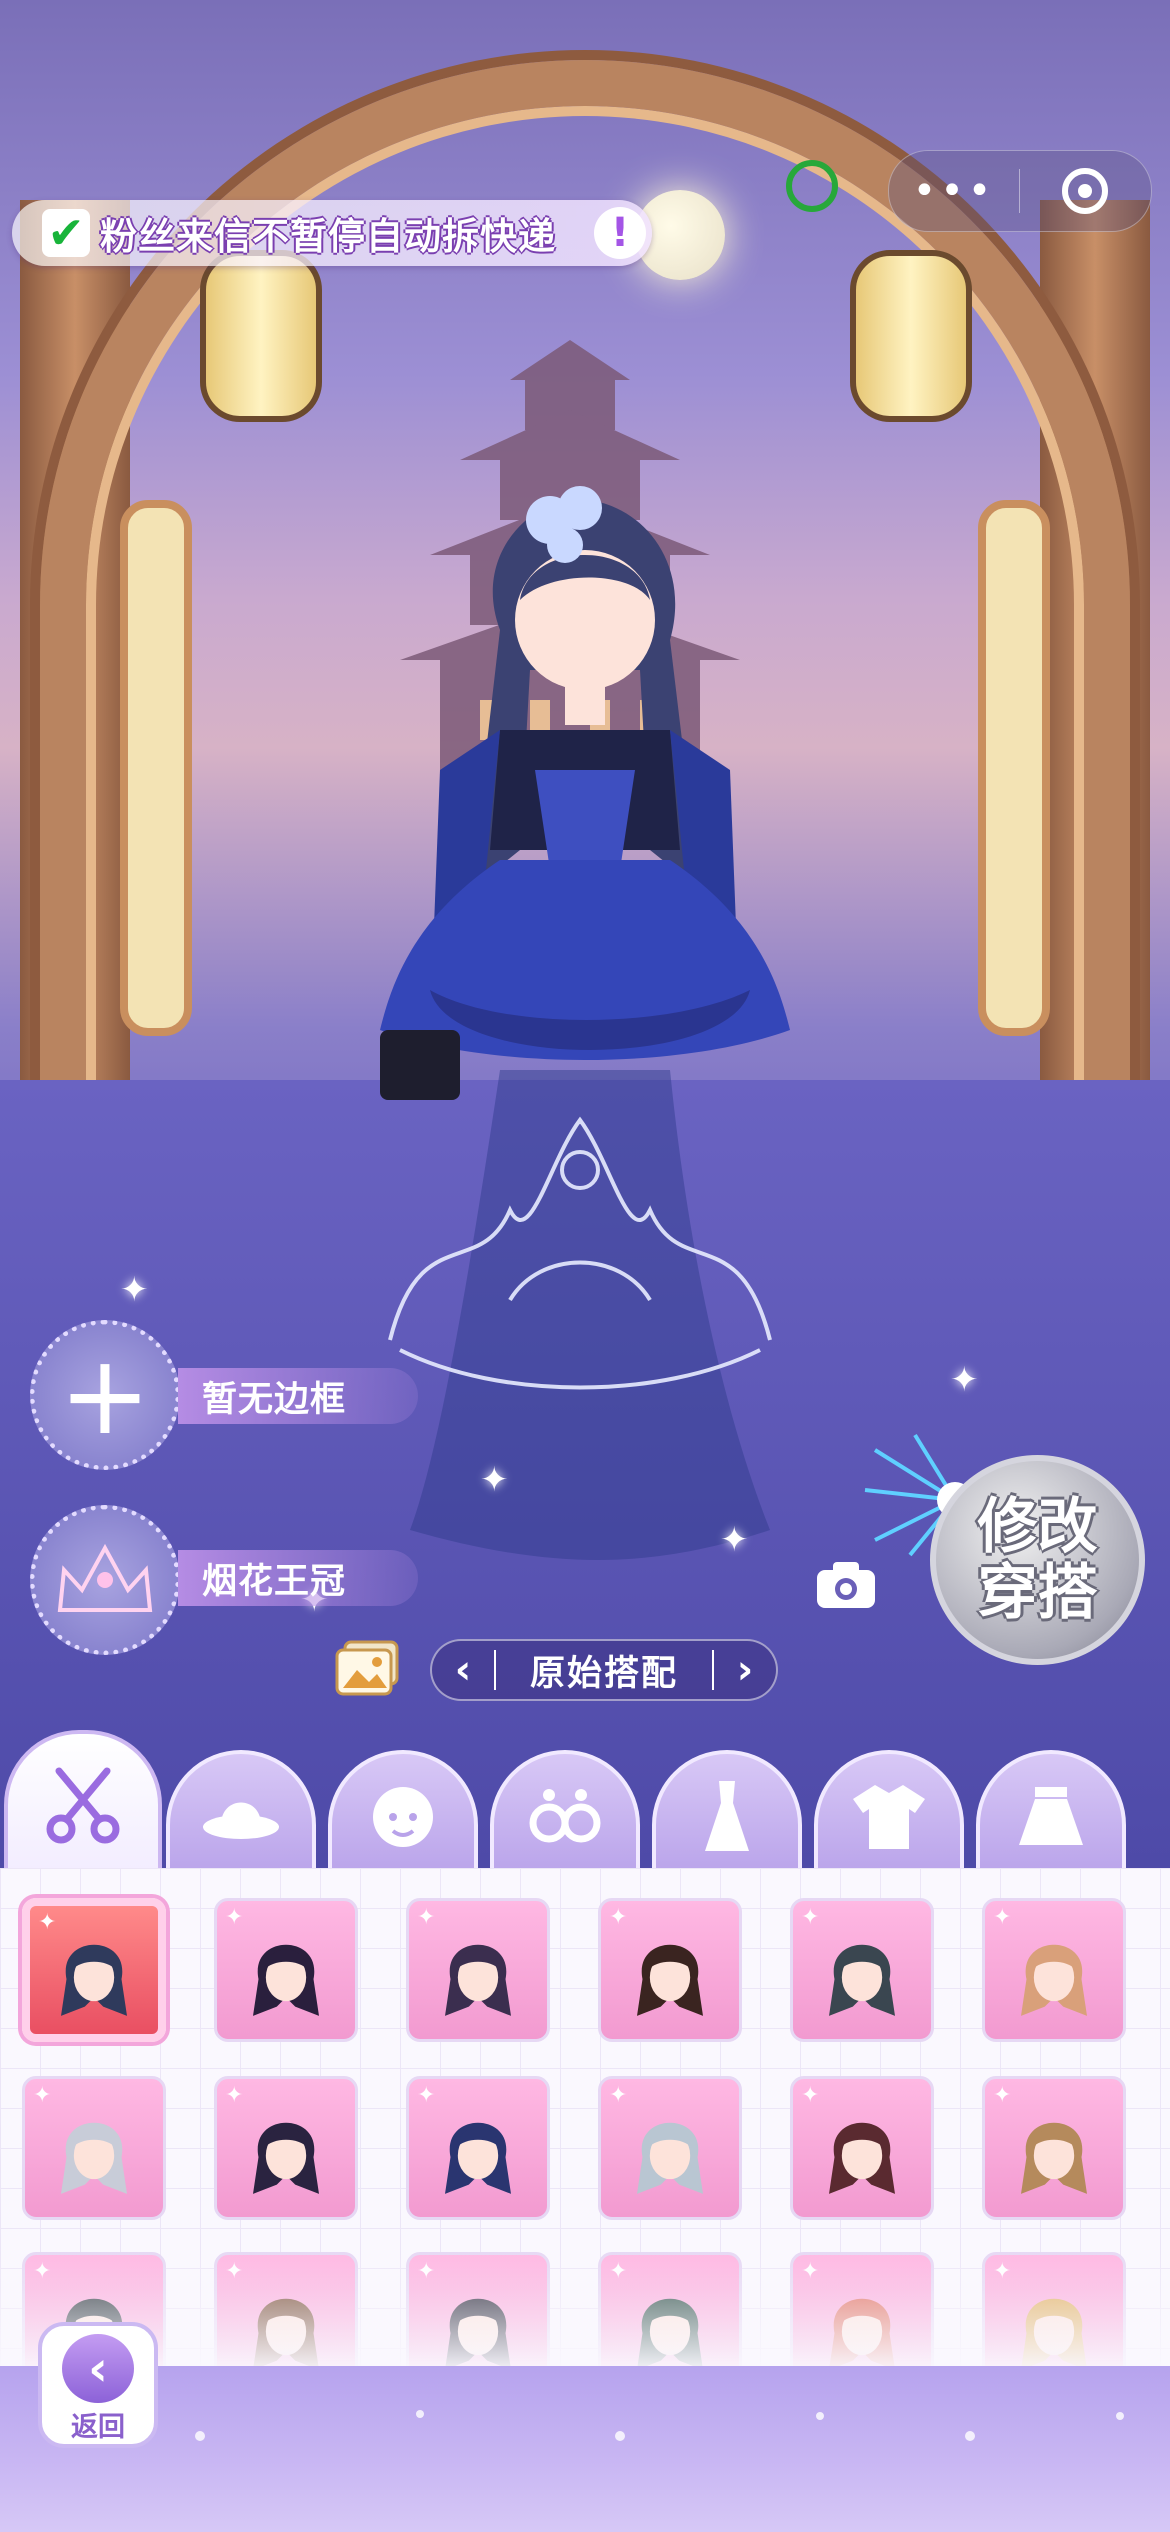 The image size is (1170, 2532). I want to click on outfit-name: 原始搭配, so click(603, 1673).